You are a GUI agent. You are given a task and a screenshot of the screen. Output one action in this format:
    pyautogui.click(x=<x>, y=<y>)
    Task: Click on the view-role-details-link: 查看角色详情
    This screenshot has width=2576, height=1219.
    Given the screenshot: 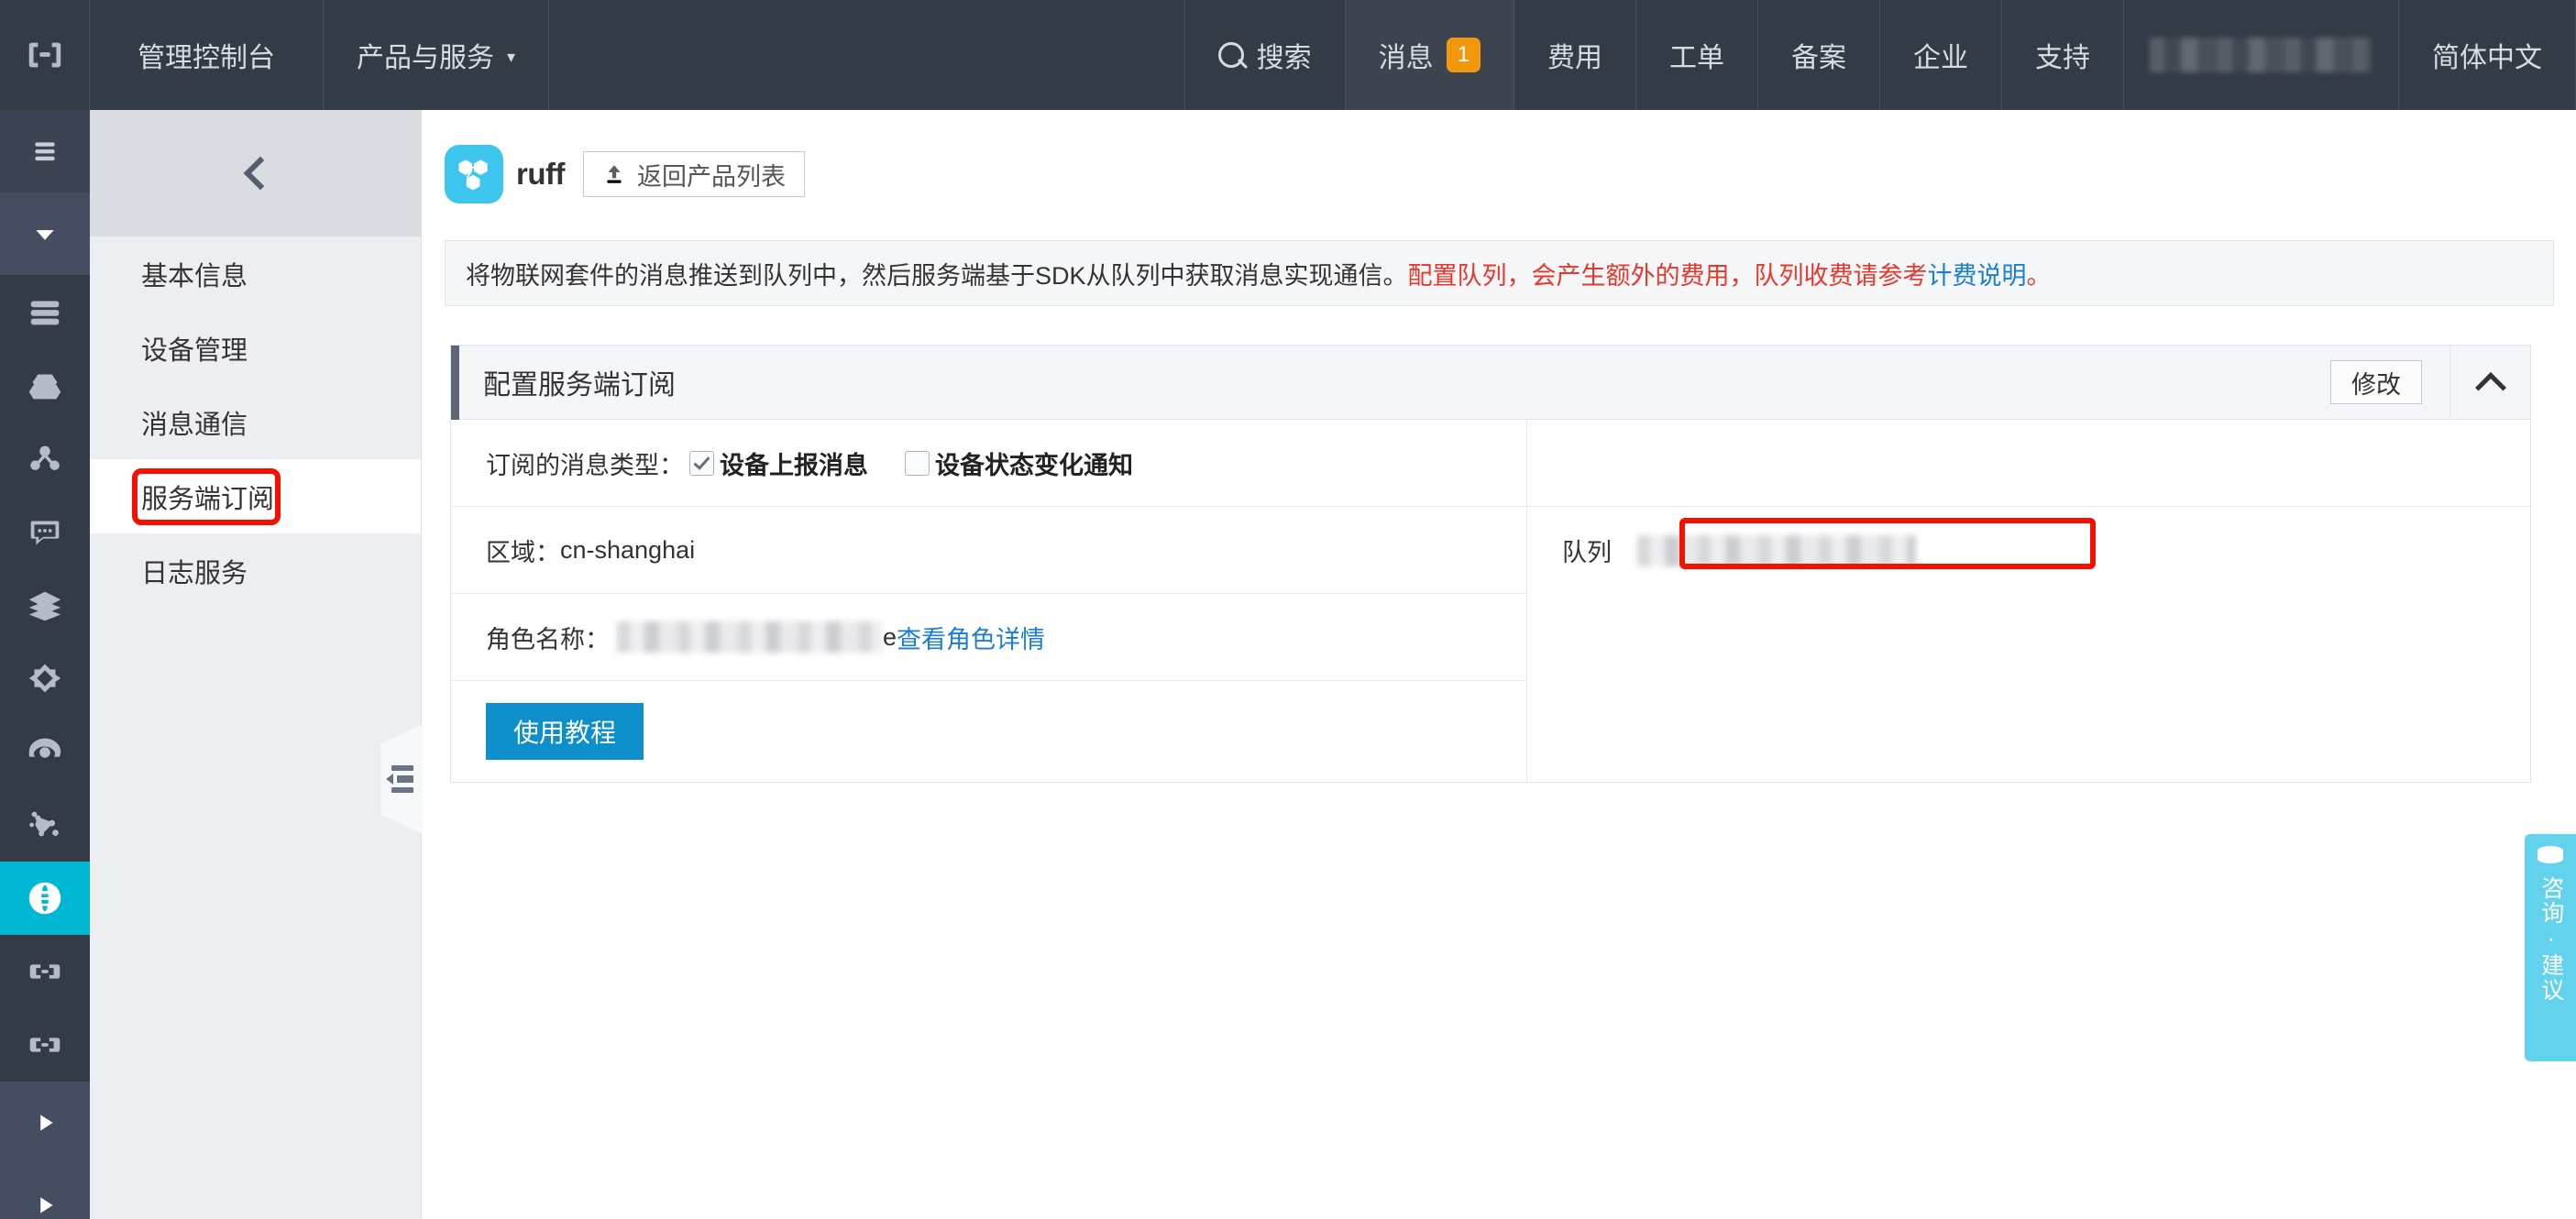 What is the action you would take?
    pyautogui.click(x=971, y=637)
    